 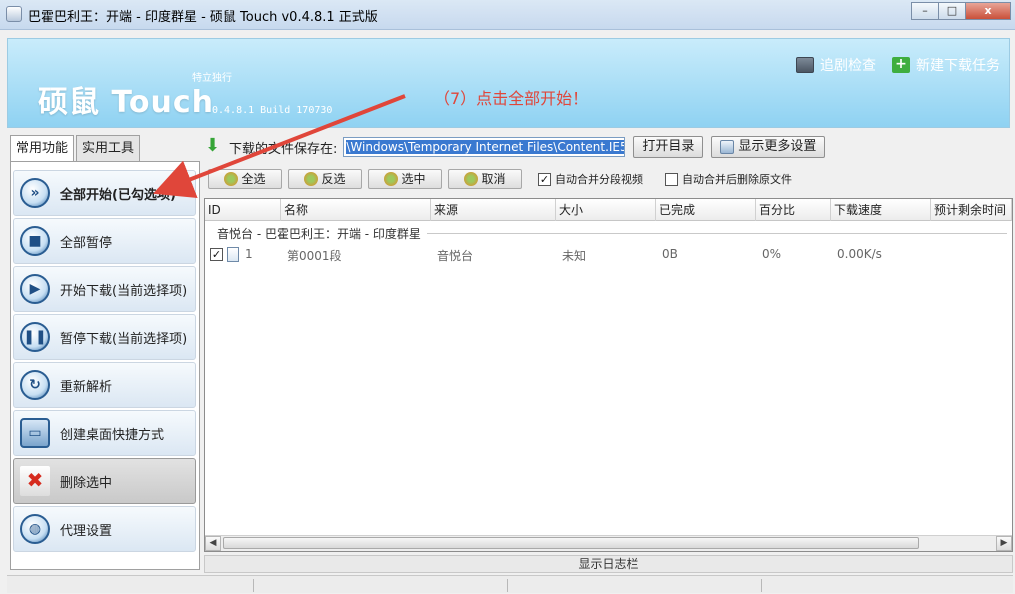 I want to click on status-bar, so click(x=510, y=584).